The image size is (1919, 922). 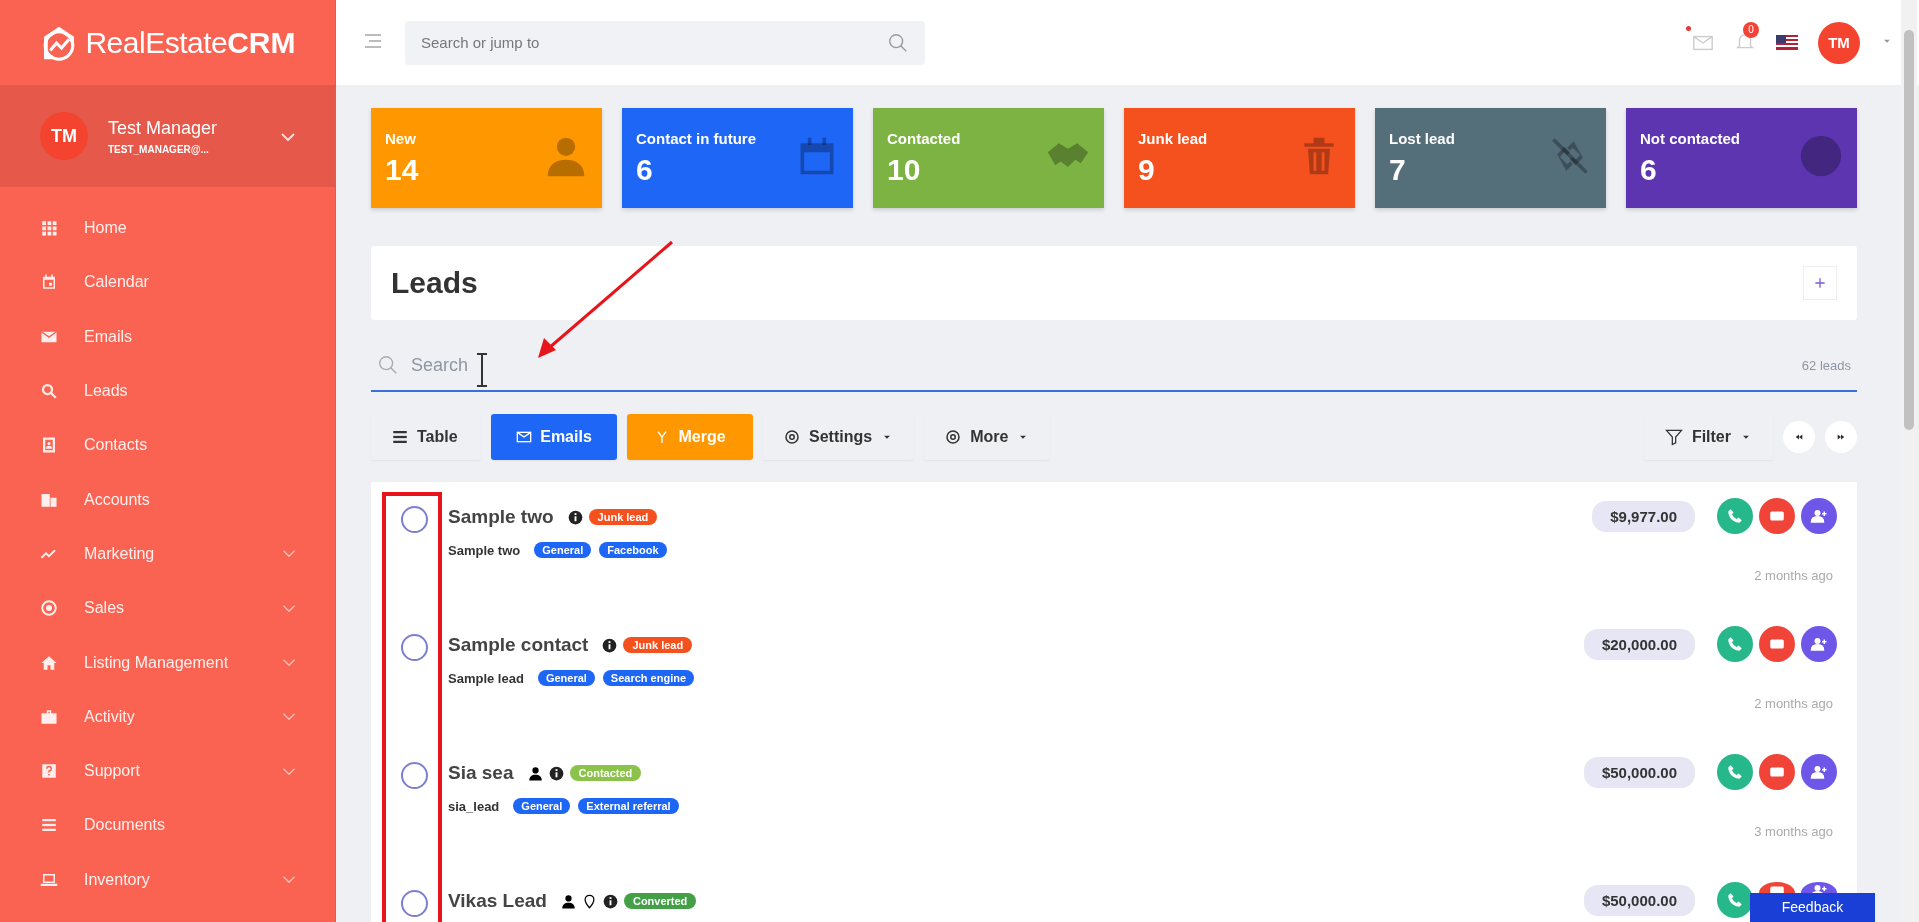 I want to click on text-cursor-icon, so click(x=482, y=370).